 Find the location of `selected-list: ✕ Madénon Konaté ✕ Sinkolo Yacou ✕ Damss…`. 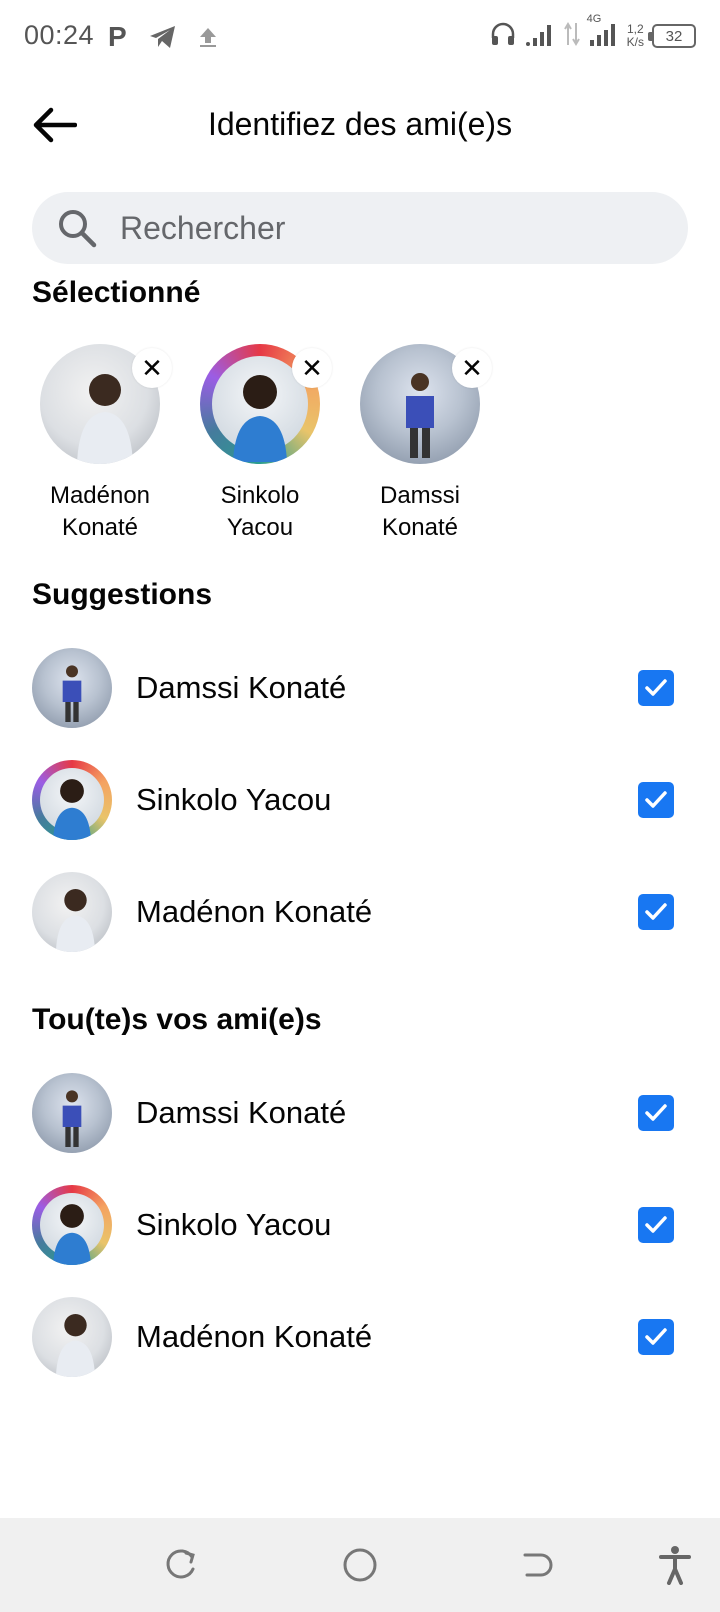

selected-list: ✕ Madénon Konaté ✕ Sinkolo Yacou ✕ Damss… is located at coordinates (260, 444).